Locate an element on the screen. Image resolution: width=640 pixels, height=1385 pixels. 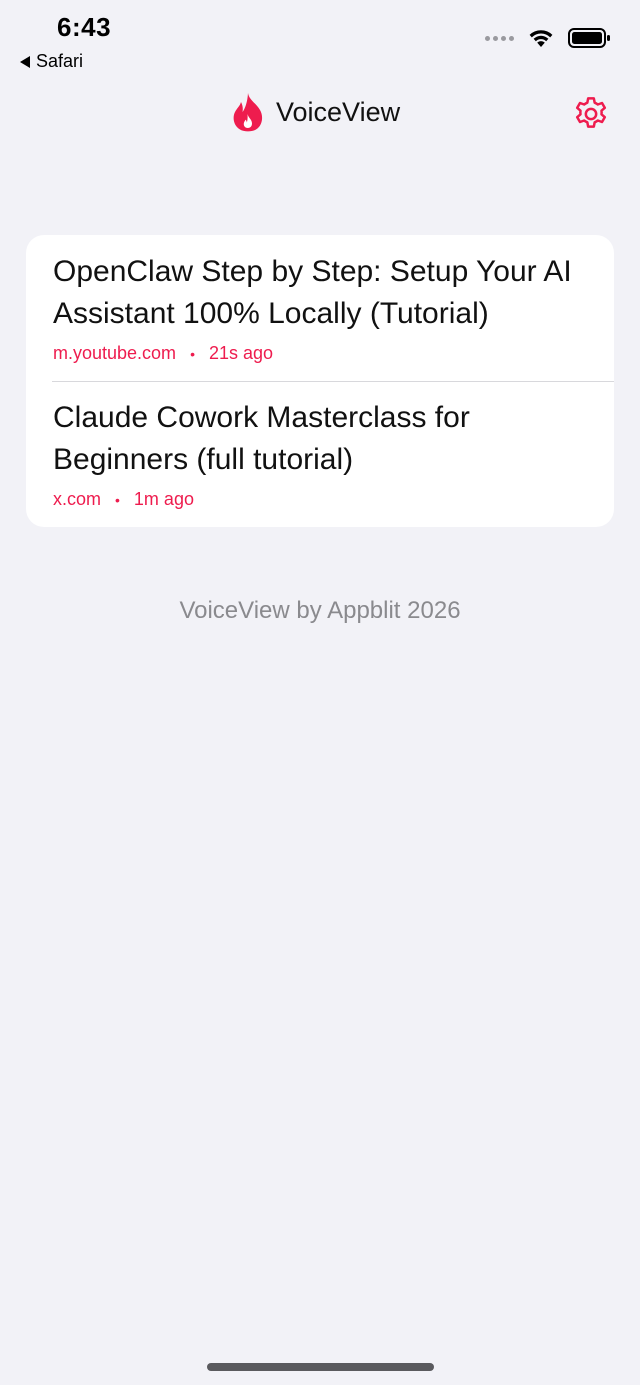
home-indicator is located at coordinates (320, 1367).